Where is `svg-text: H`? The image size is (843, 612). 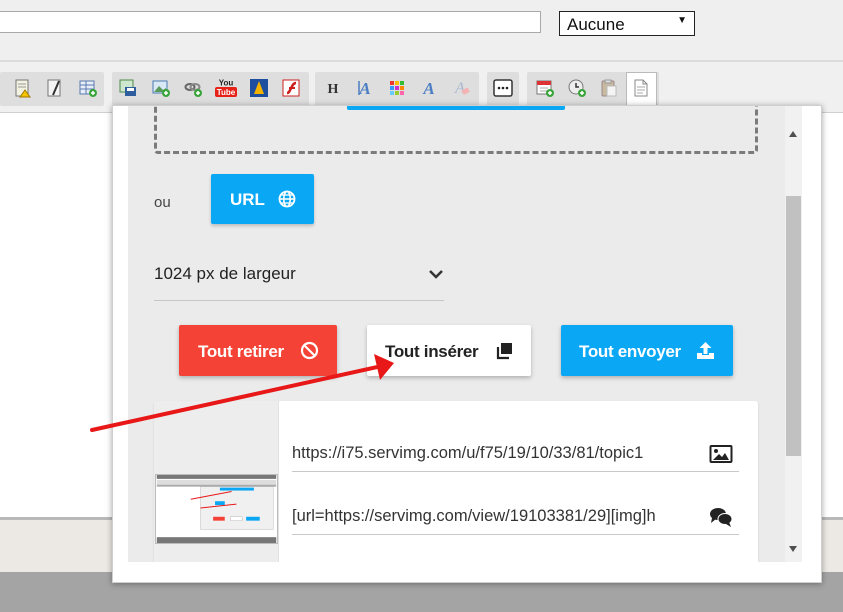
svg-text: H is located at coordinates (333, 89).